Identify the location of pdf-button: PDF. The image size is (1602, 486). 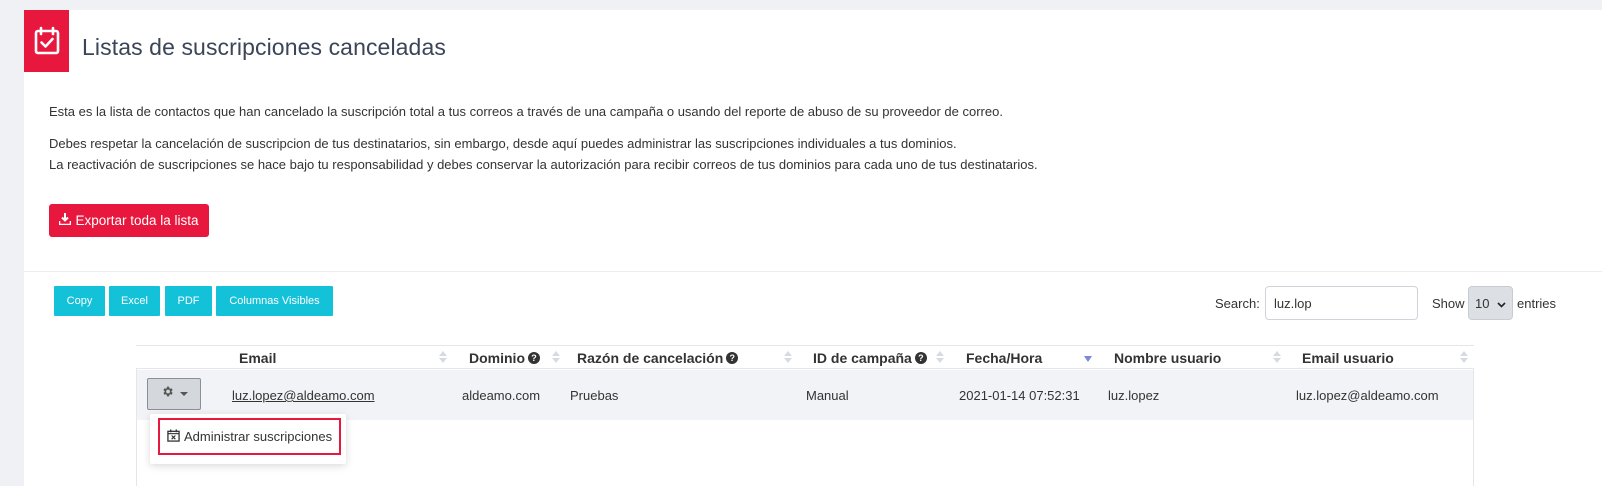
(188, 301).